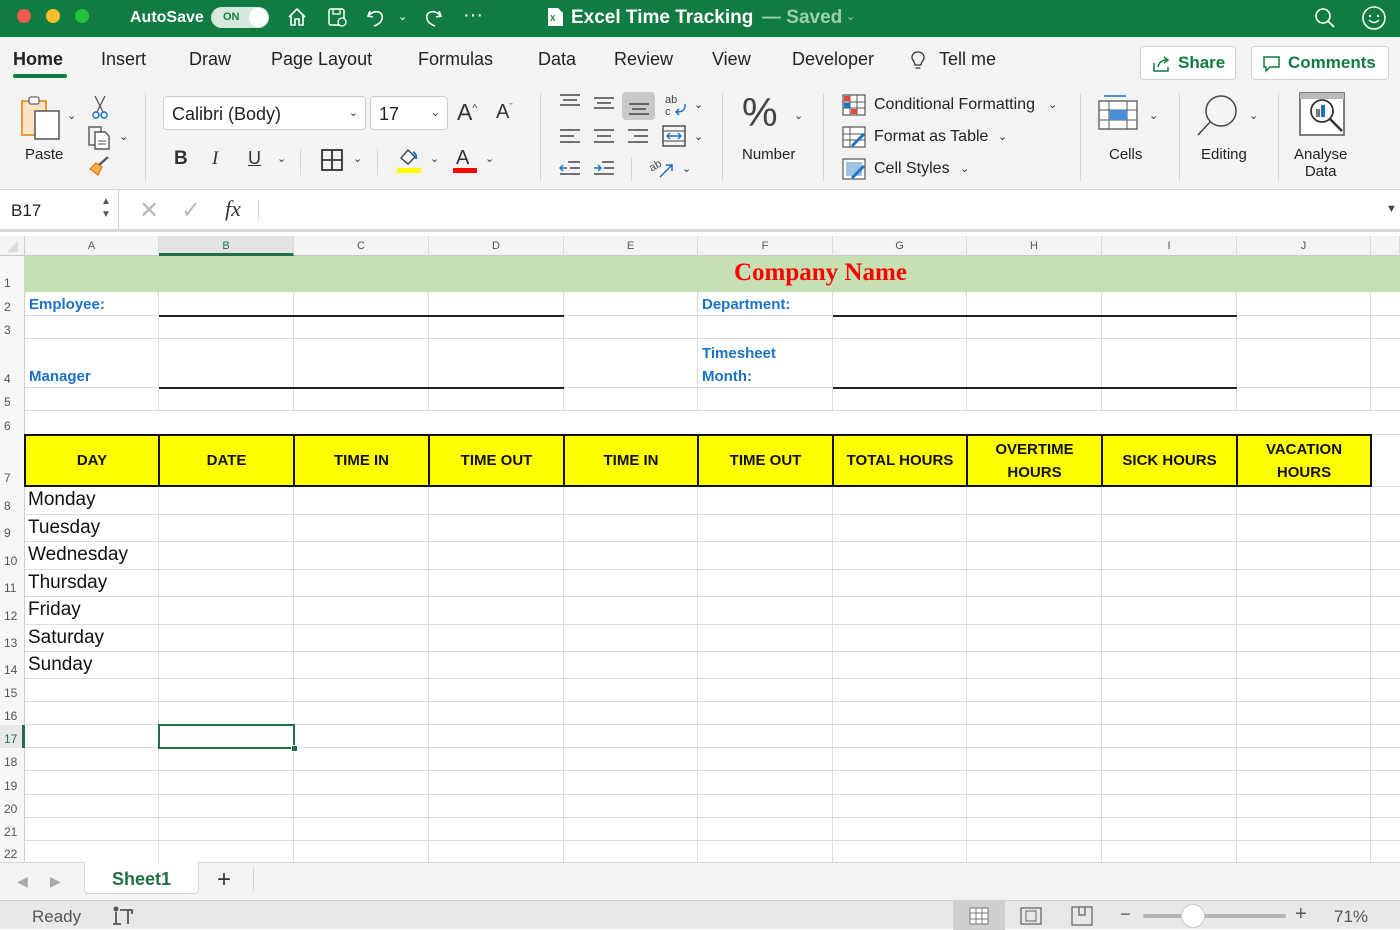  Describe the element at coordinates (12, 246) in the screenshot. I see `select-all-corner` at that location.